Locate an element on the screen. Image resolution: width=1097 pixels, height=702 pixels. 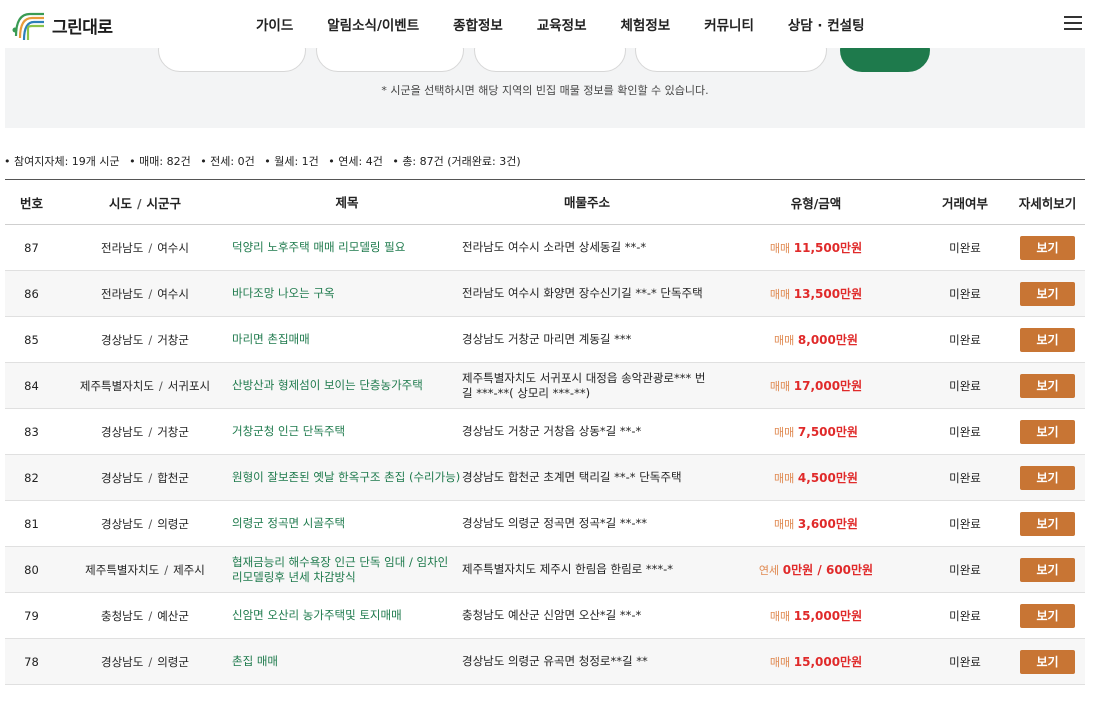
summary-total: • 총: 87건 (거래완료: 3건) is located at coordinates (456, 161).